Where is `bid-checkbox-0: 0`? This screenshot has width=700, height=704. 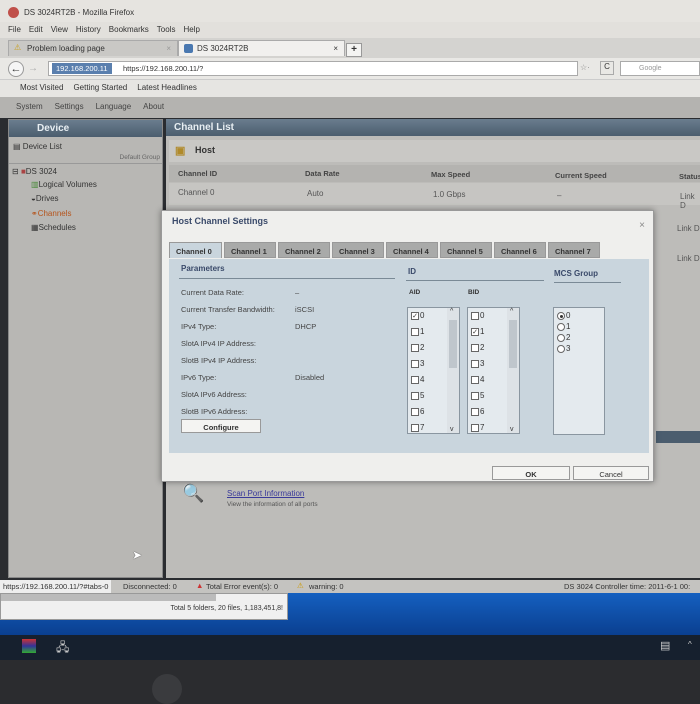
bid-checkbox-0: 0 is located at coordinates (477, 315).